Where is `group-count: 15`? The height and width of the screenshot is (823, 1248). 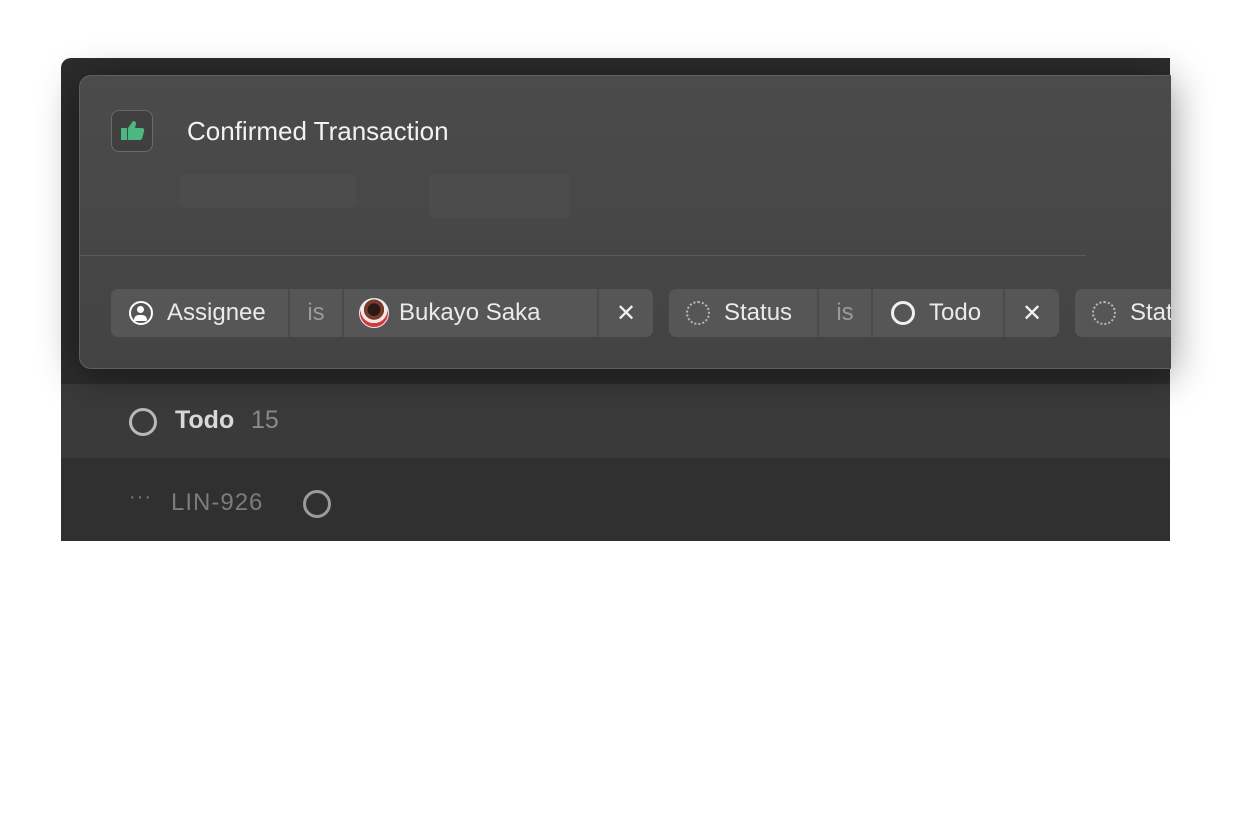 group-count: 15 is located at coordinates (265, 420).